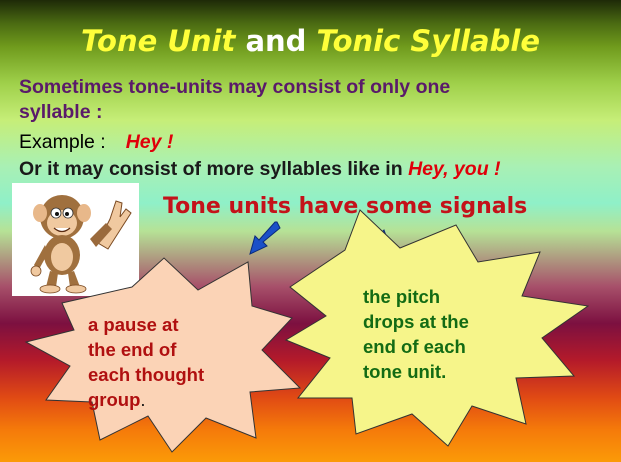 This screenshot has height=462, width=621. I want to click on burst-right-line-1: the pitch, so click(402, 296).